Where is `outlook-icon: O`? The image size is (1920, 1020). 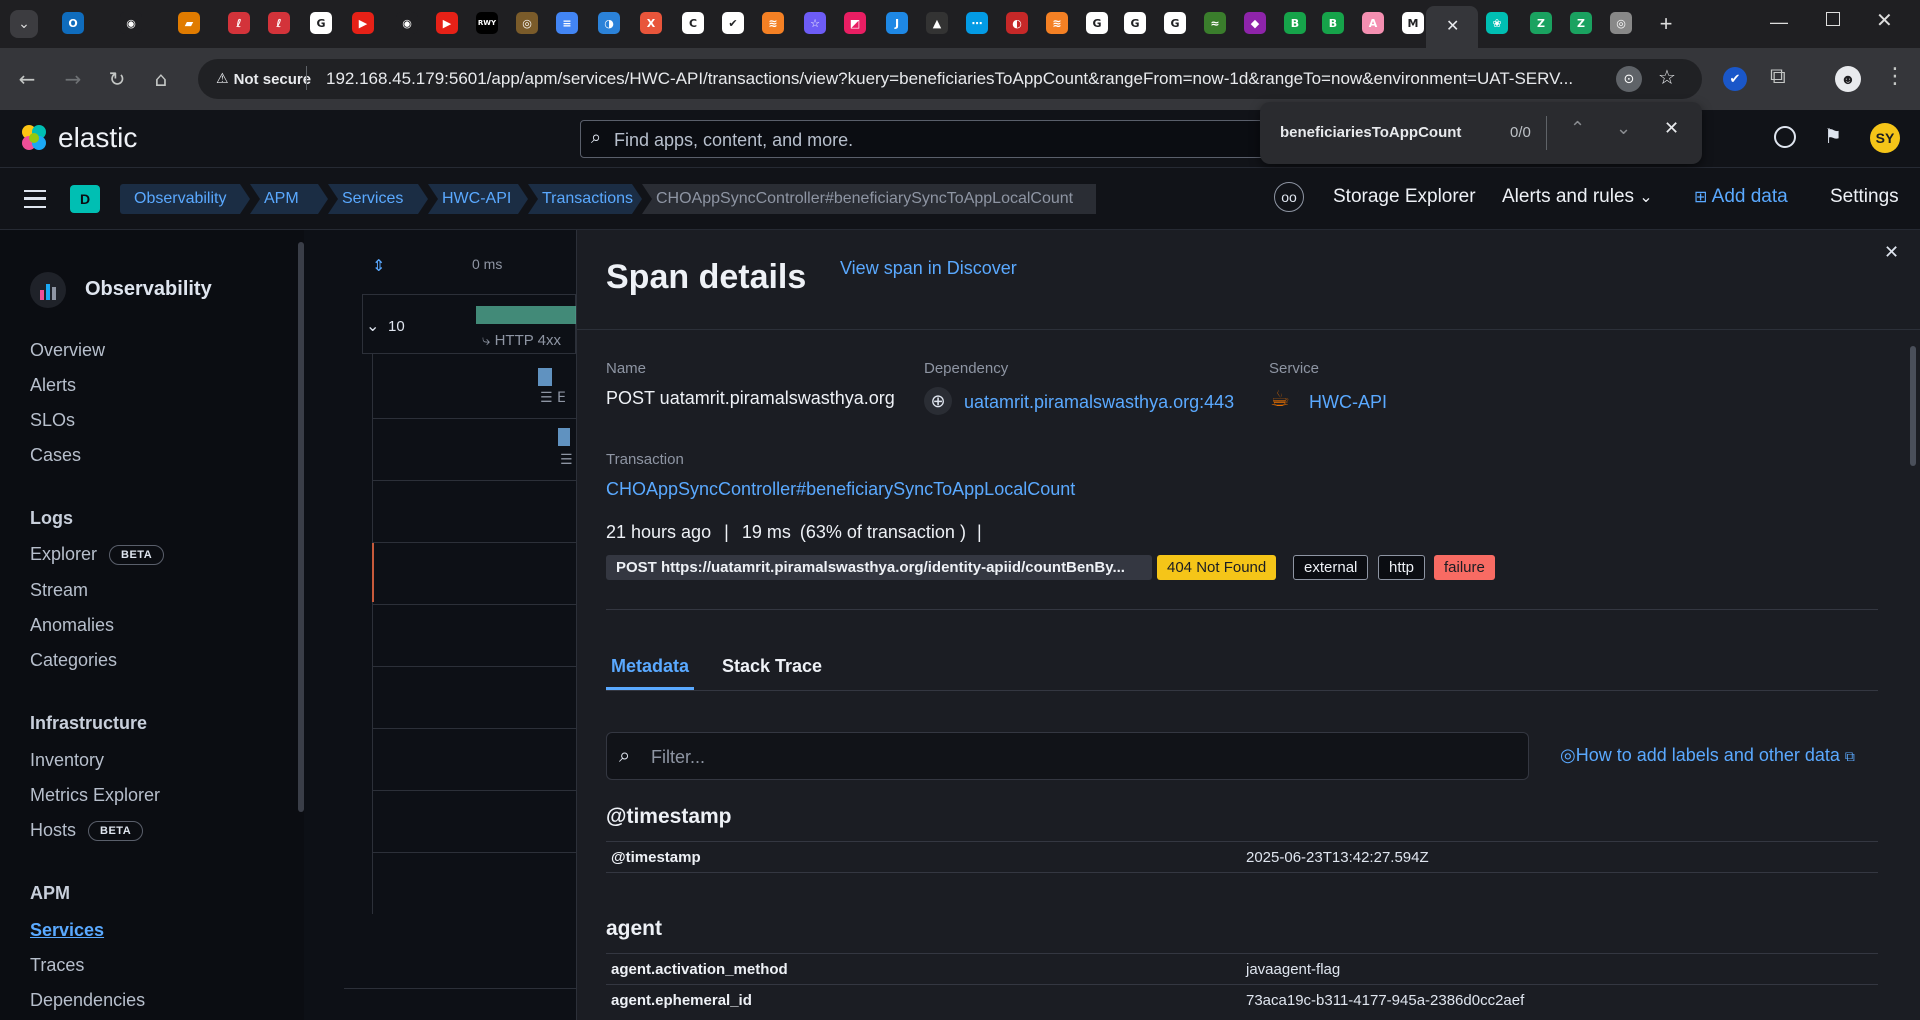
outlook-icon: O is located at coordinates (73, 23).